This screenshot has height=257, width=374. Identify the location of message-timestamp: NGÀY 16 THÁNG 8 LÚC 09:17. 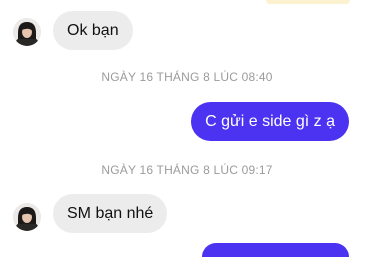
(187, 170).